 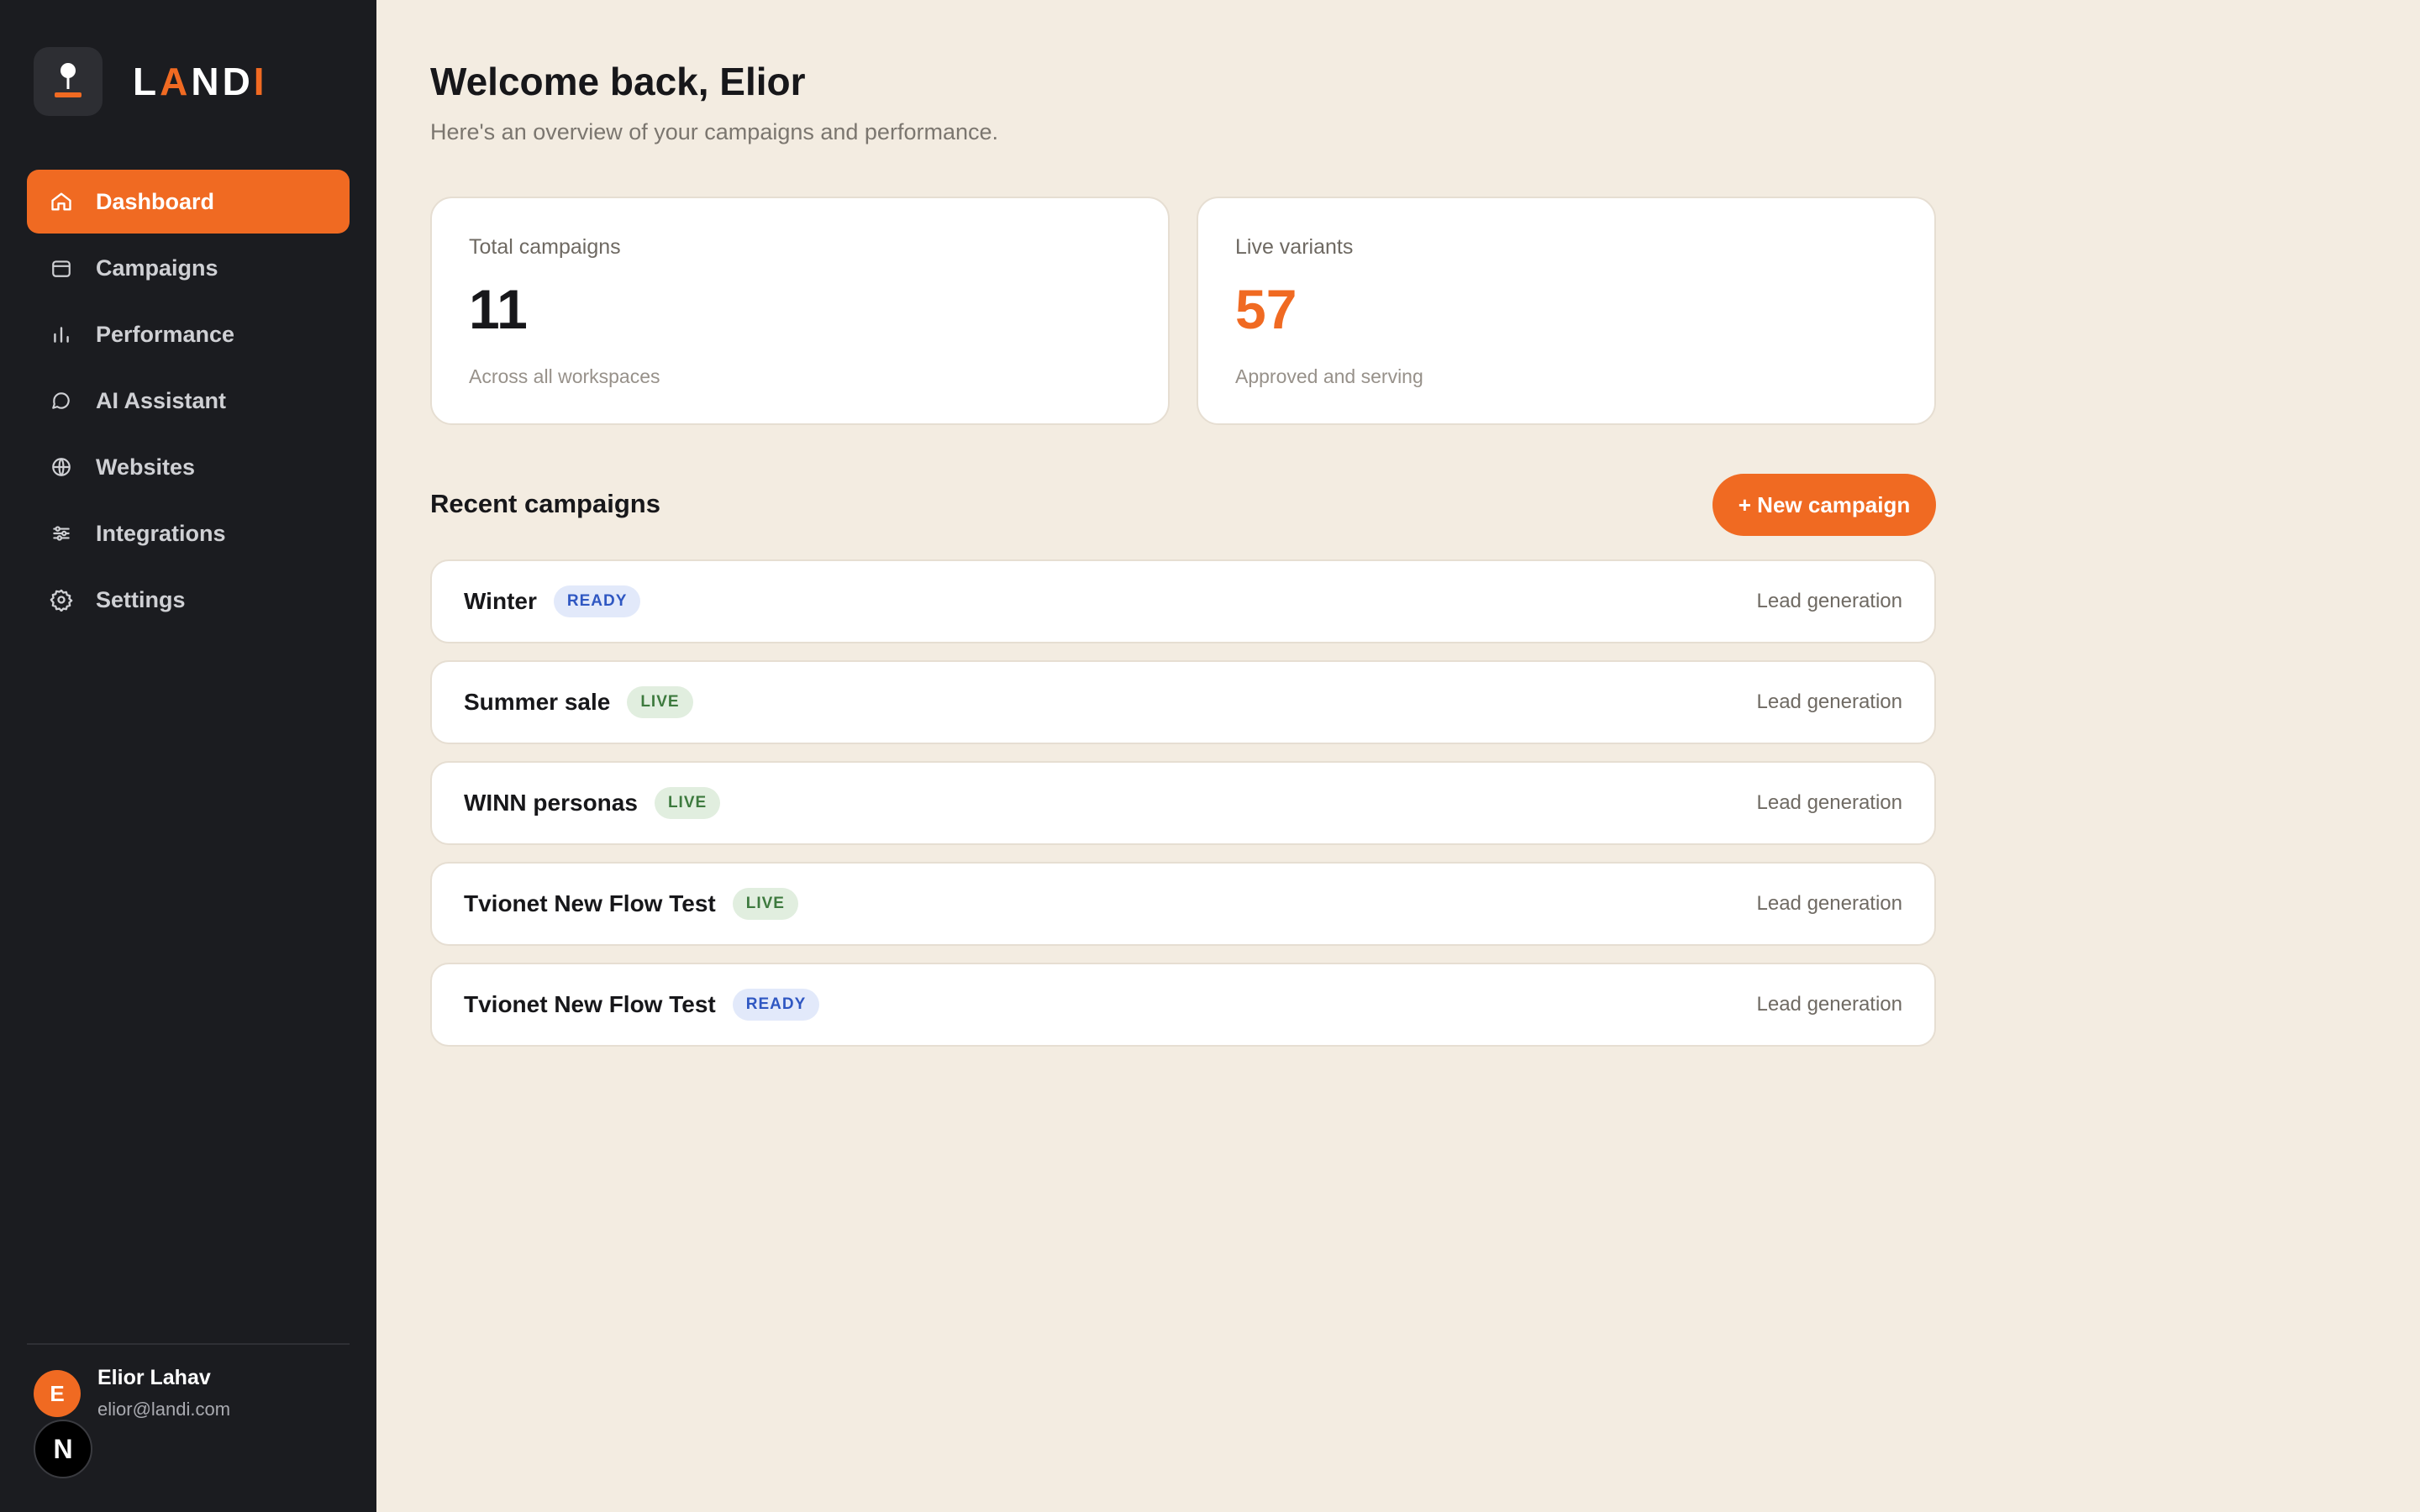 I want to click on brand-letter-a: A, so click(x=176, y=81).